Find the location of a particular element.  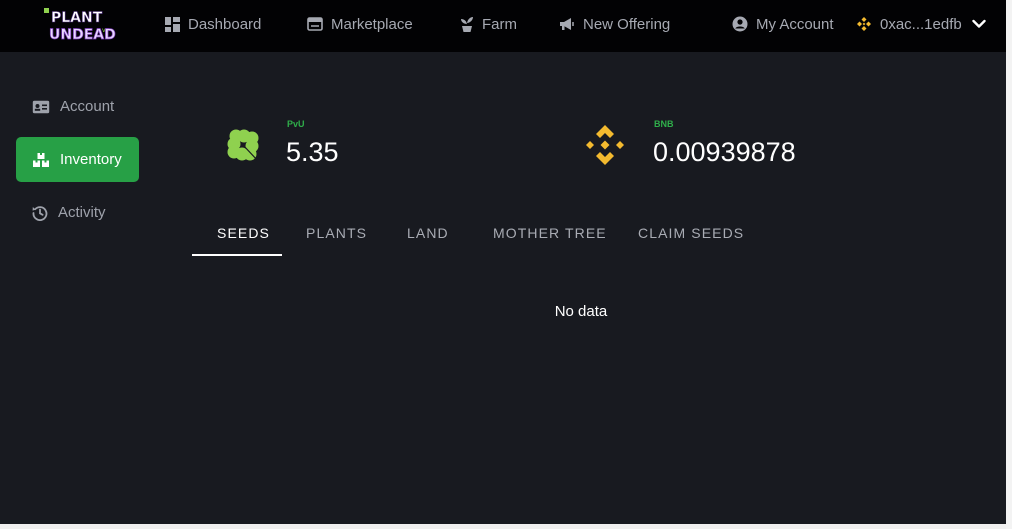

sidebar-item-activity: Activity is located at coordinates (77, 212).